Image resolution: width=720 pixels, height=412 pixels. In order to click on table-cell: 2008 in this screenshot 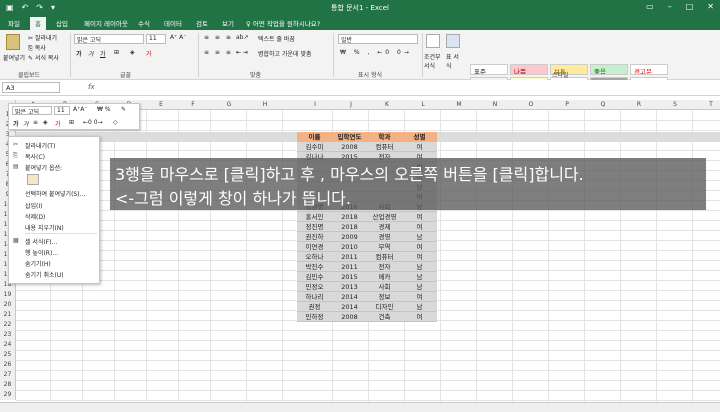, I will do `click(349, 147)`.